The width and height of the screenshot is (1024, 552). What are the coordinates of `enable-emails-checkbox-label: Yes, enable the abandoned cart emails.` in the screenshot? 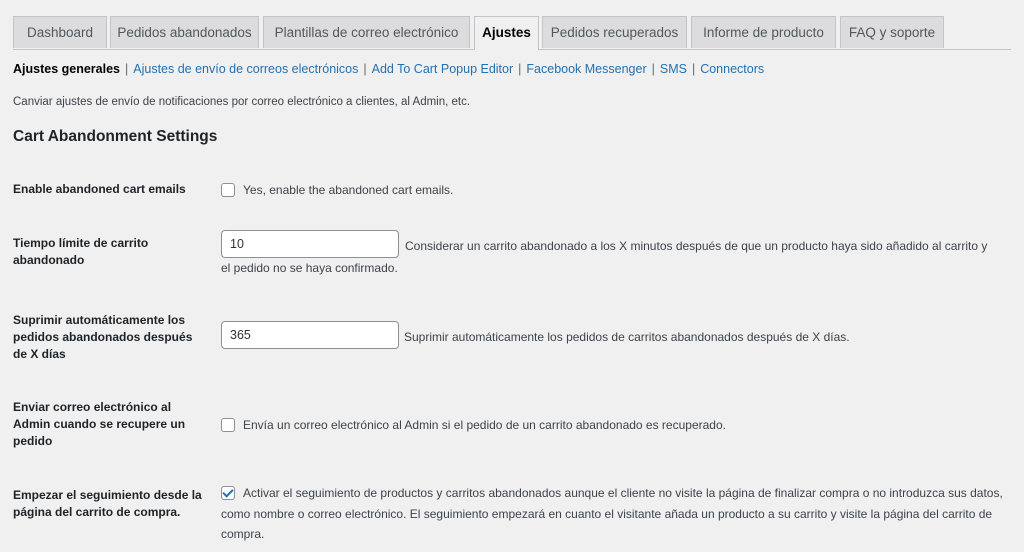 It's located at (348, 190).